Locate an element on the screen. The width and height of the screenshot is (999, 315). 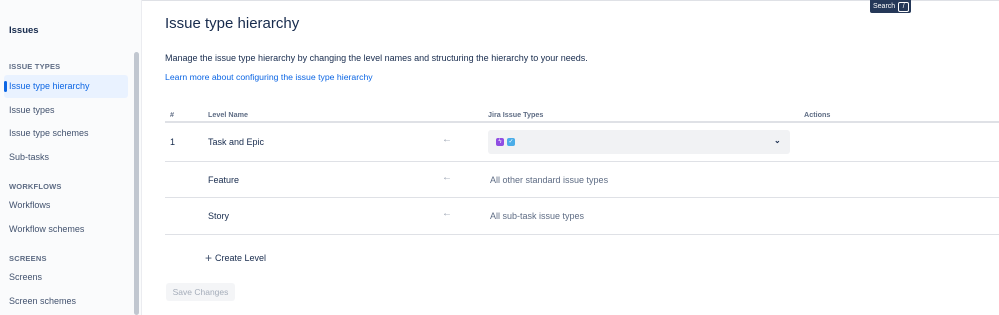
sidebar-item-screen-schemes: Screen schemes is located at coordinates (66, 301).